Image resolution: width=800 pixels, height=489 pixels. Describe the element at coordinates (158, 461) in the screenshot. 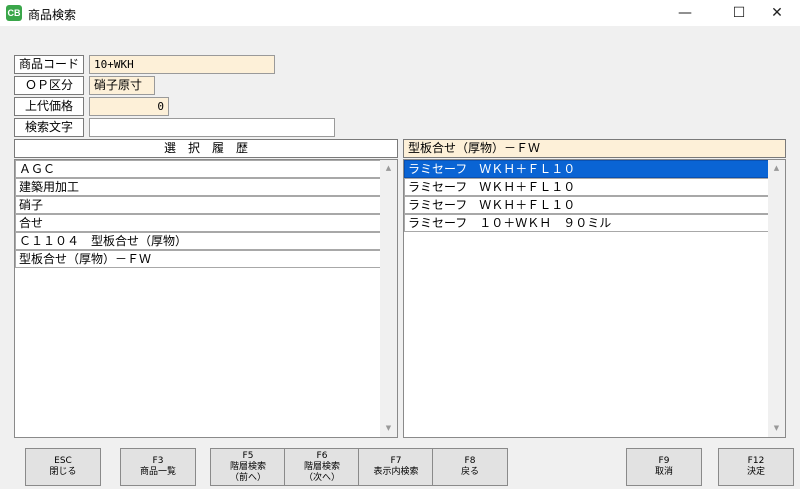

I see `fkey-label: F3` at that location.